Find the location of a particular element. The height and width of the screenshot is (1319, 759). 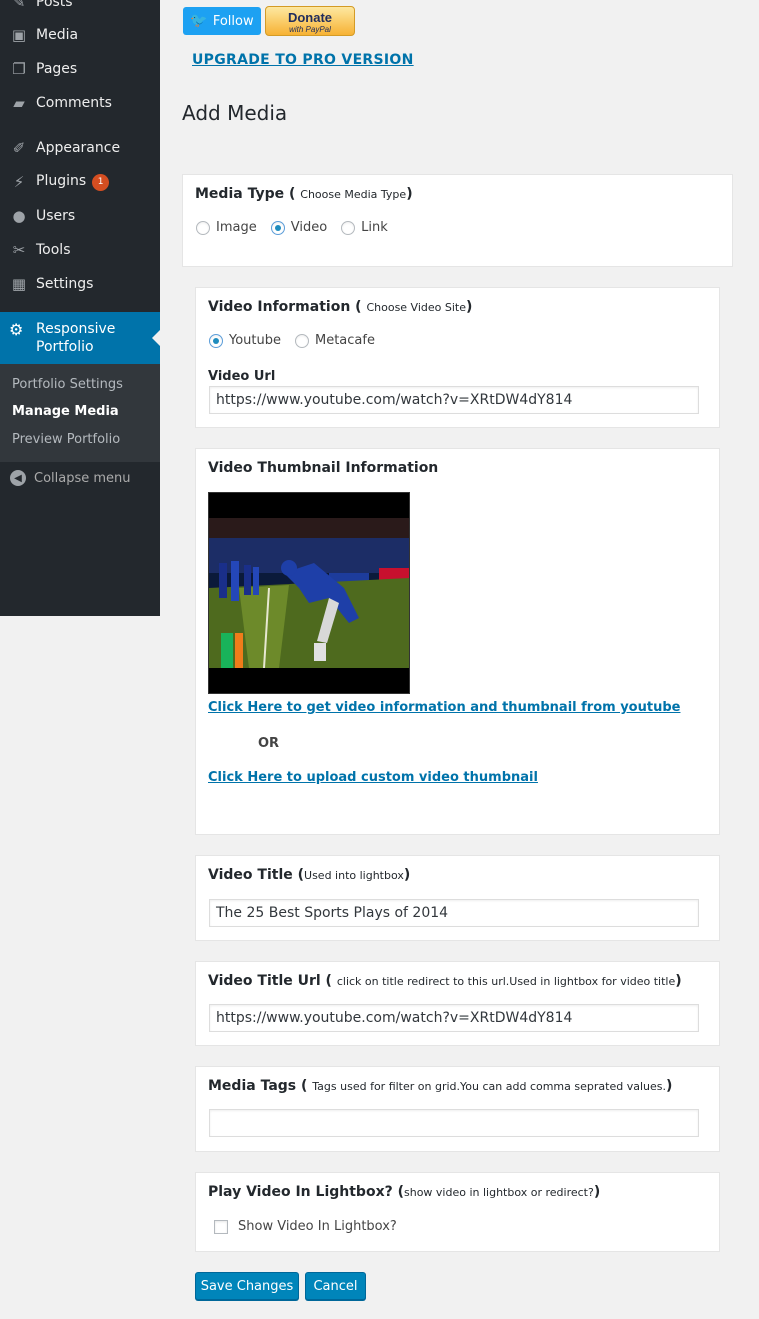

show-in-lightbox-label: Show Video In Lightbox? is located at coordinates (317, 1226).